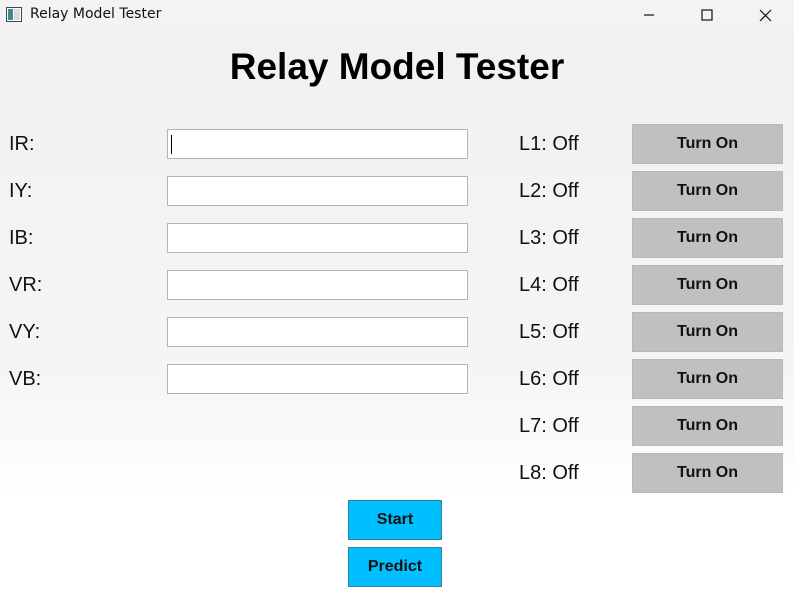  I want to click on vy-input, so click(317, 332).